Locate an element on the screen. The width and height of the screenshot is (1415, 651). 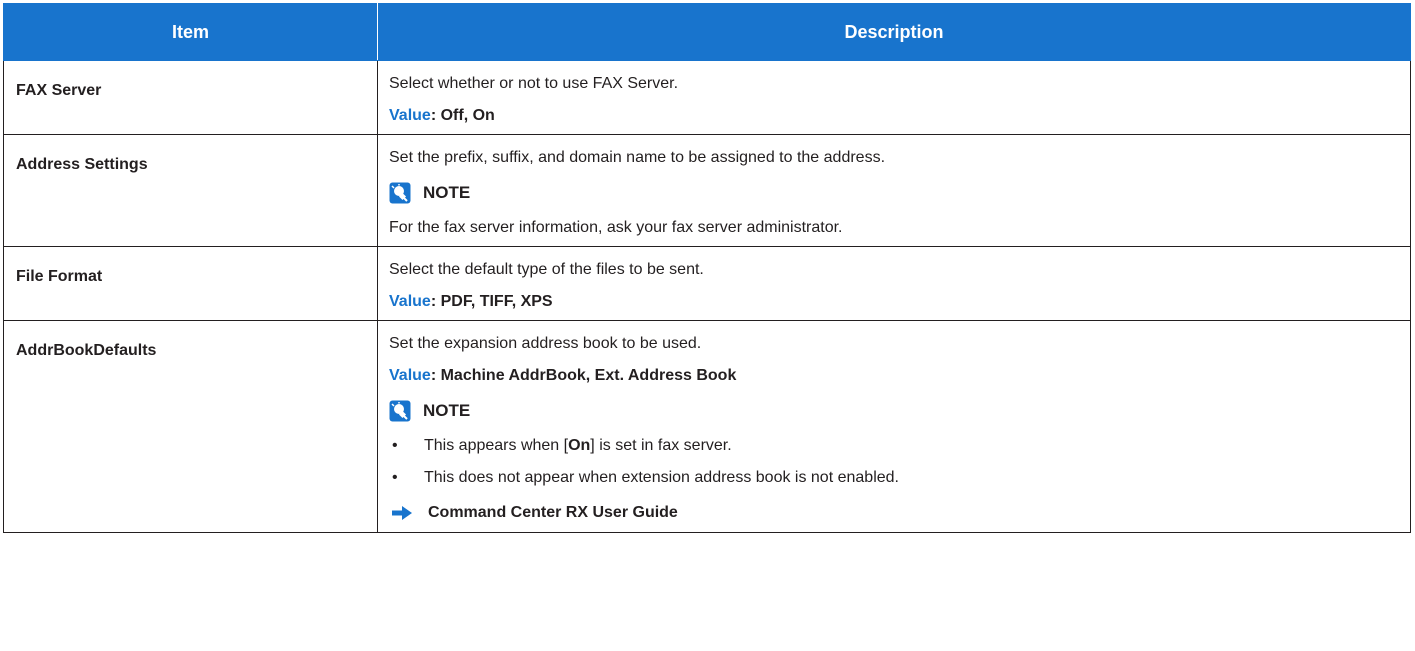
reference-text: Command Center RX User Guide is located at coordinates (553, 512).